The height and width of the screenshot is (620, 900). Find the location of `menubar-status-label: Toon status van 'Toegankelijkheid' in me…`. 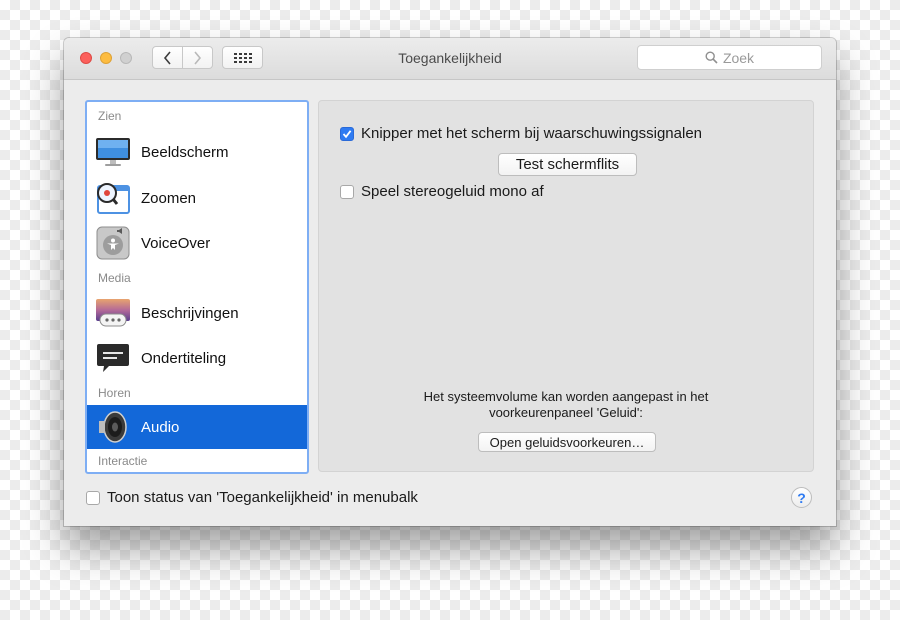

menubar-status-label: Toon status van 'Toegankelijkheid' in me… is located at coordinates (262, 497).